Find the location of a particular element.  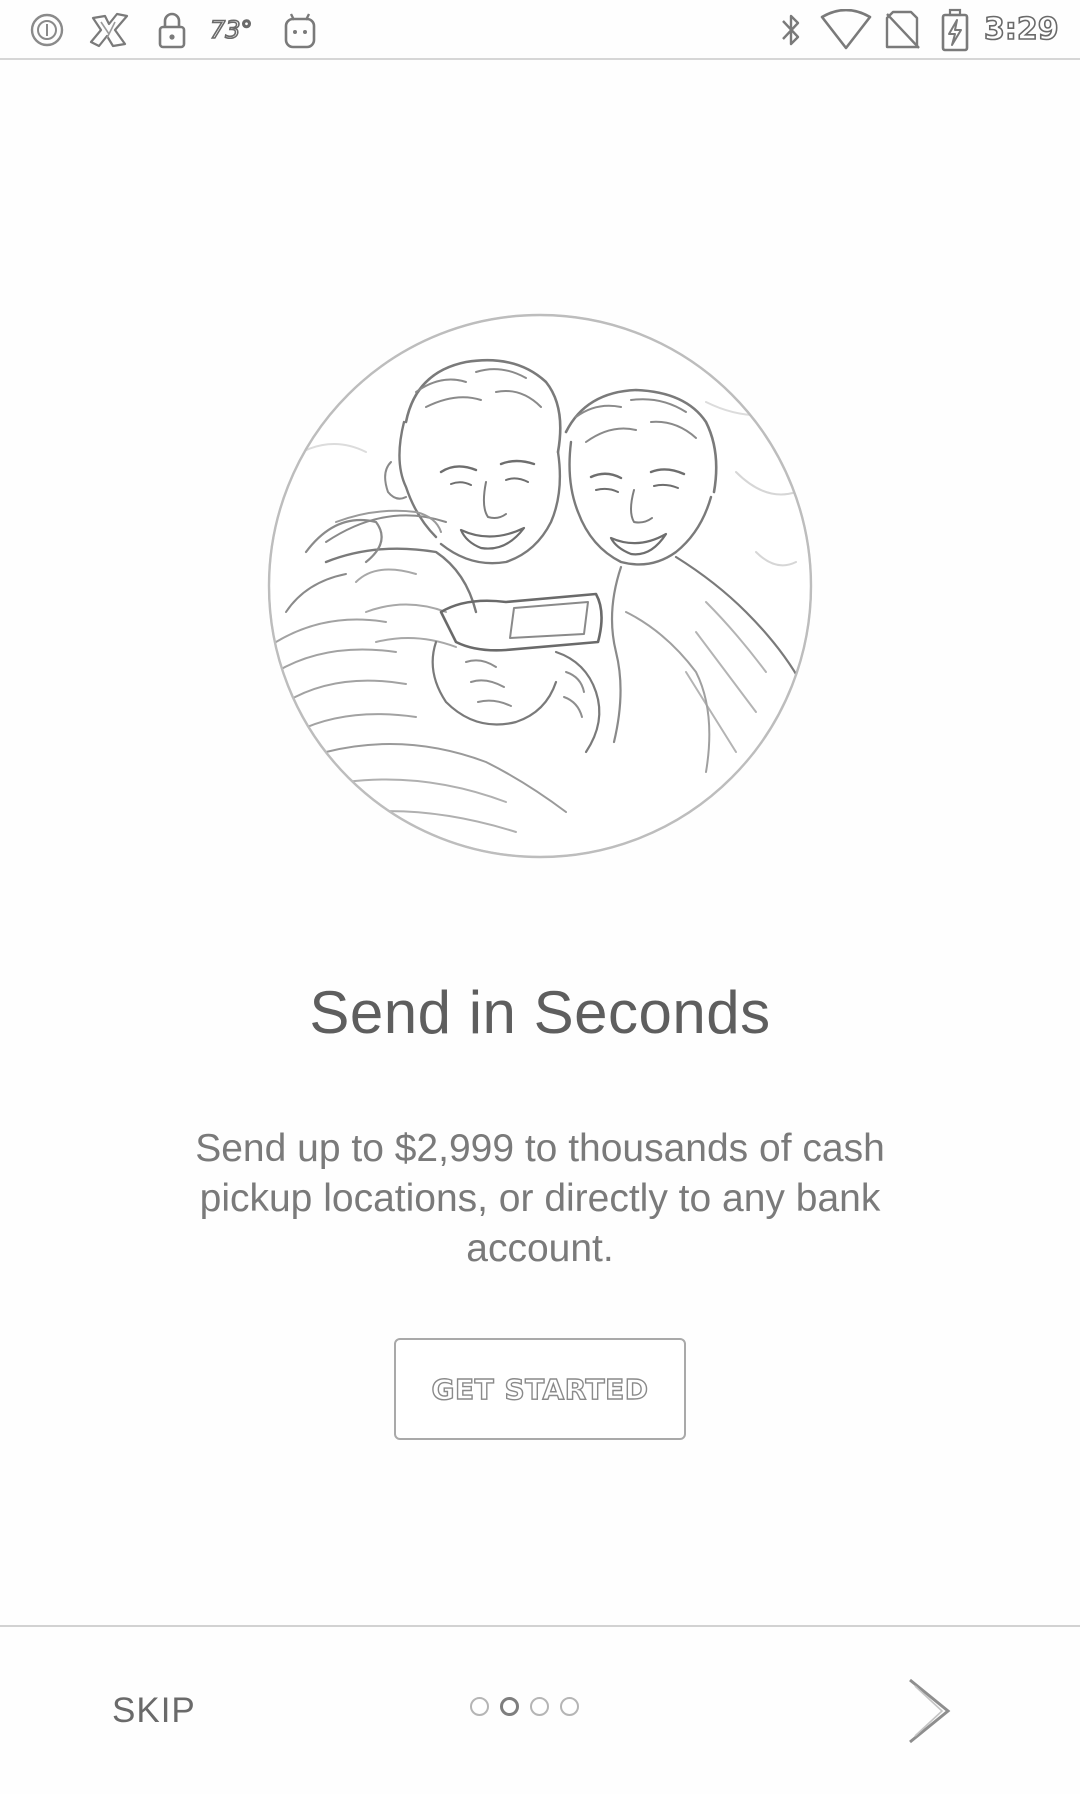

status-bar: 73° 3:29 is located at coordinates (540, 30).